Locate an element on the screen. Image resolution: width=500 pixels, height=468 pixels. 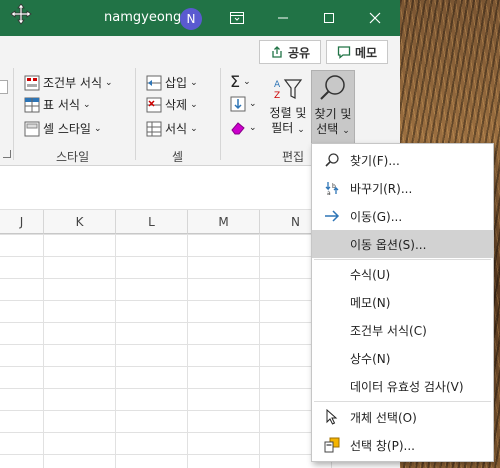
delete-icon is located at coordinates (154, 104).